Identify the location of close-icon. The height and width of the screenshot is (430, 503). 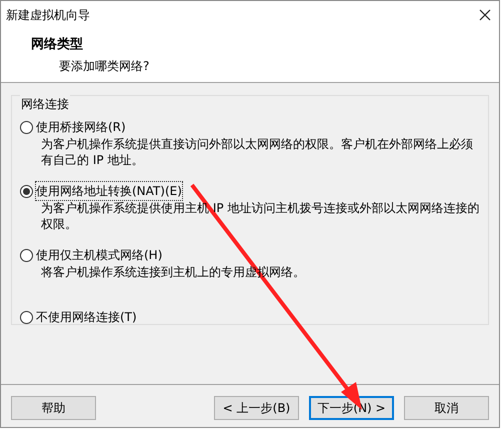
(485, 14).